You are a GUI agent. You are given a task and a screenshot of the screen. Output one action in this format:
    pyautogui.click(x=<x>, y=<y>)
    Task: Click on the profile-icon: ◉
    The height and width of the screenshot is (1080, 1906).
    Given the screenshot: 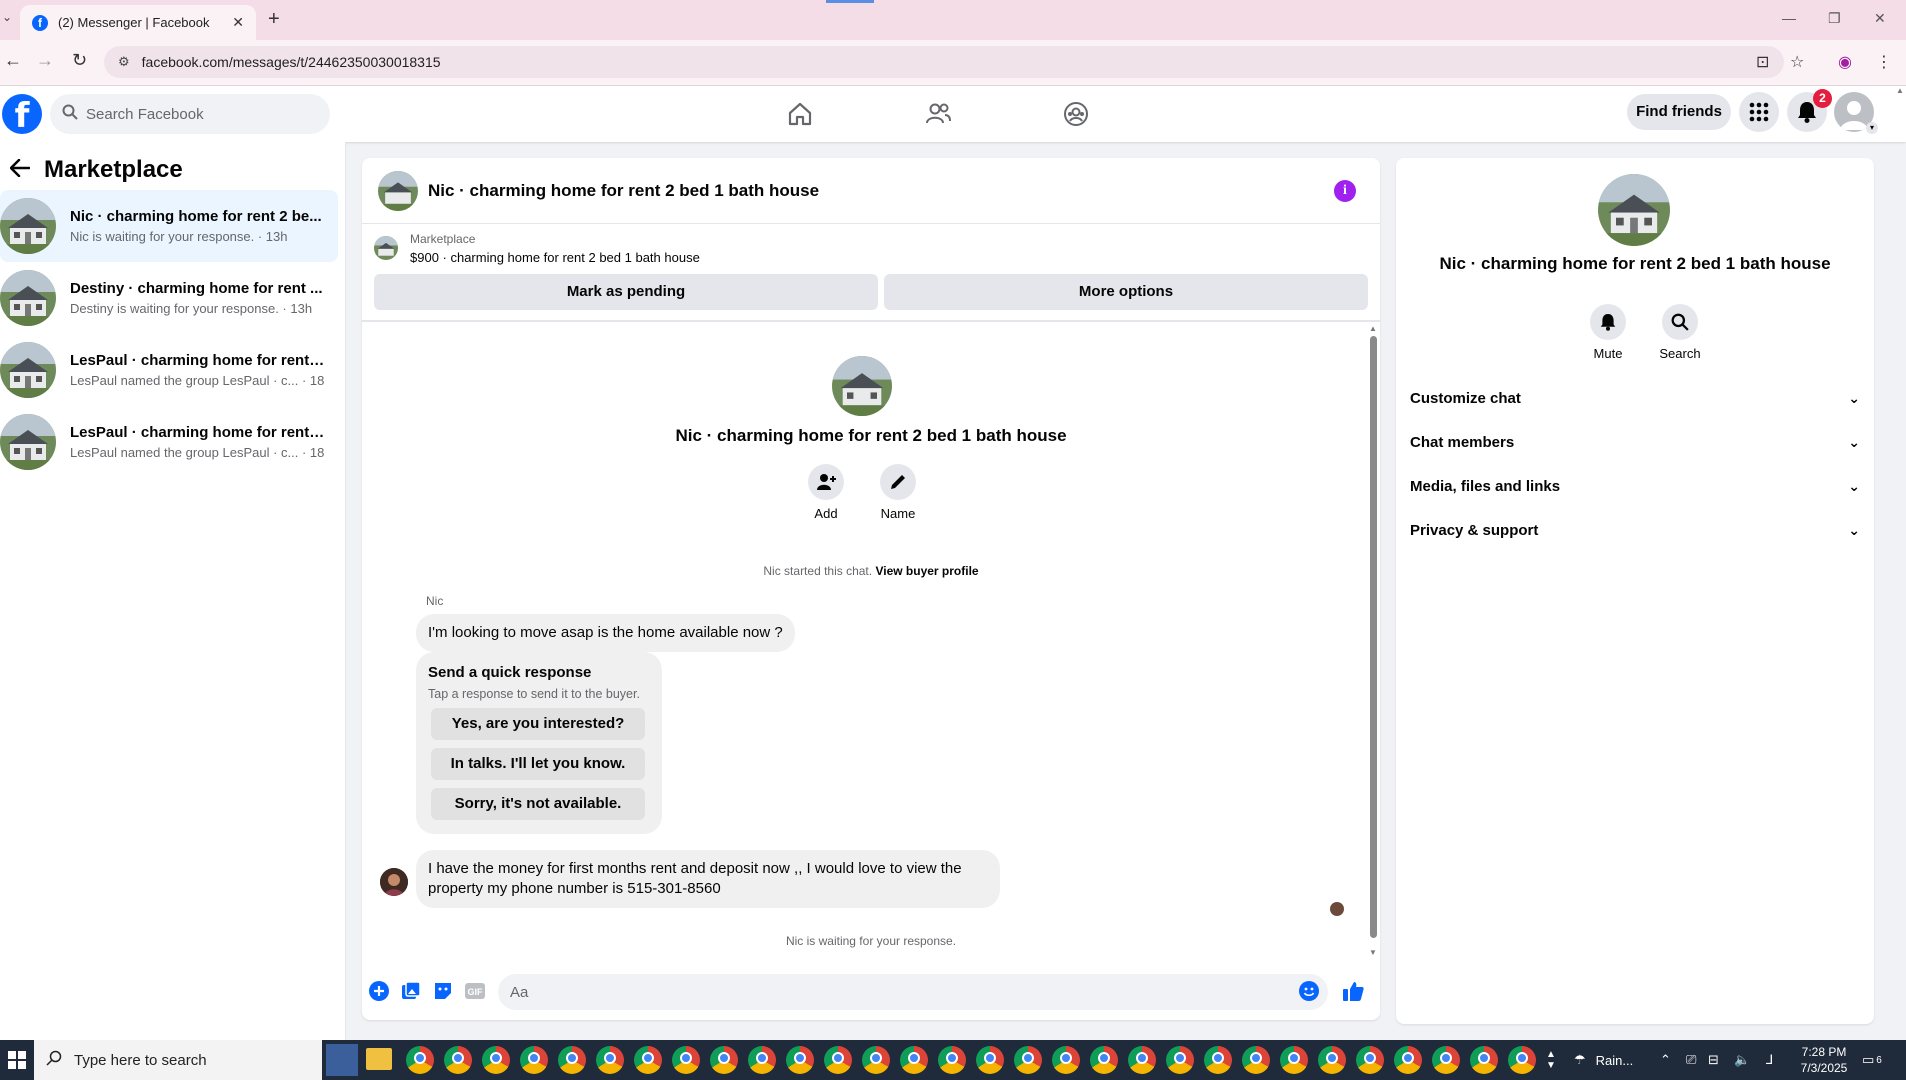 What is the action you would take?
    pyautogui.click(x=1845, y=62)
    